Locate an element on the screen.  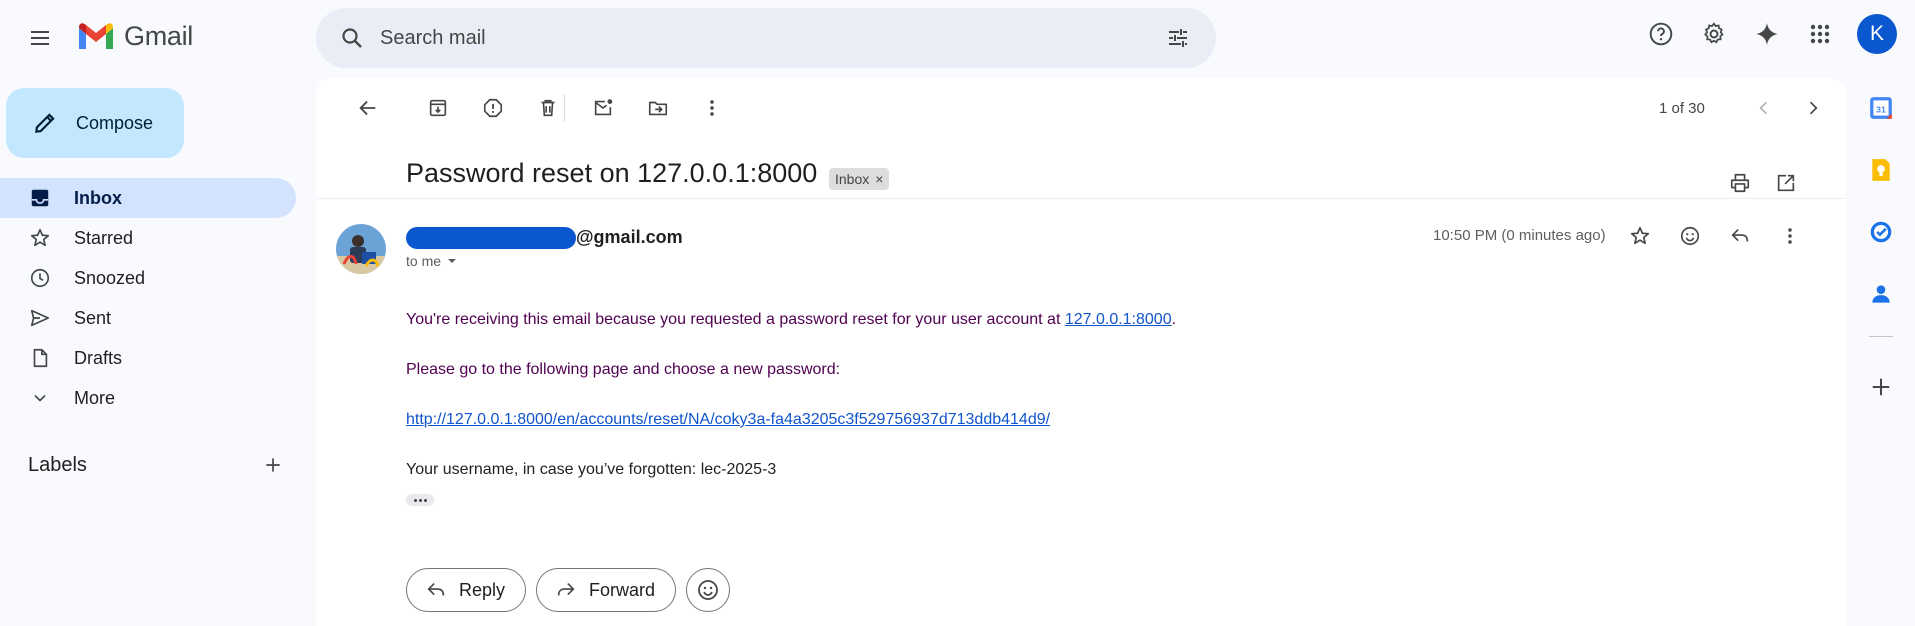
apps-grid-icon is located at coordinates (1820, 34).